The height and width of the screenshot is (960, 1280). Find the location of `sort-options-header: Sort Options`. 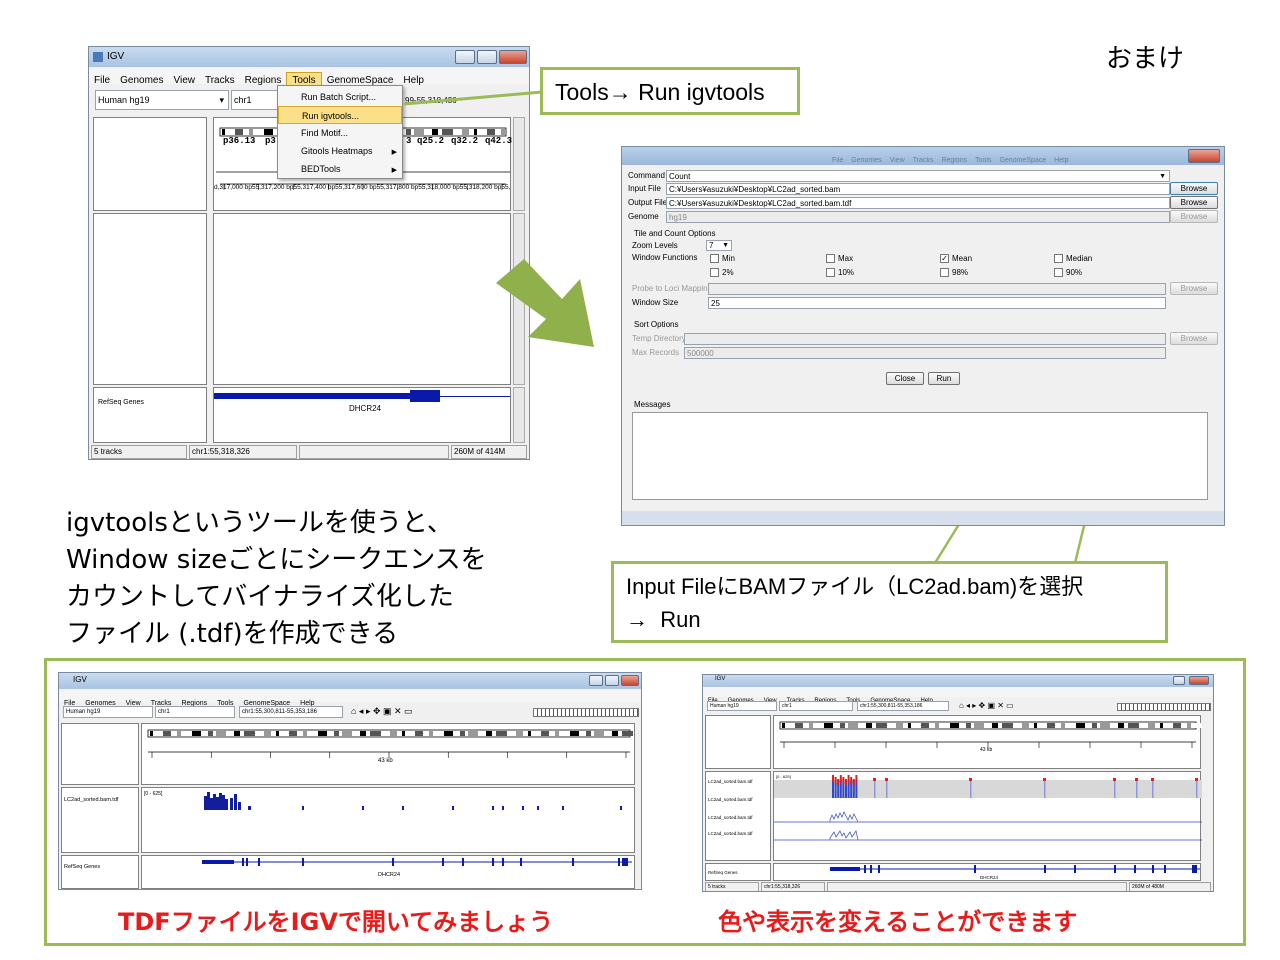

sort-options-header: Sort Options is located at coordinates (656, 324).